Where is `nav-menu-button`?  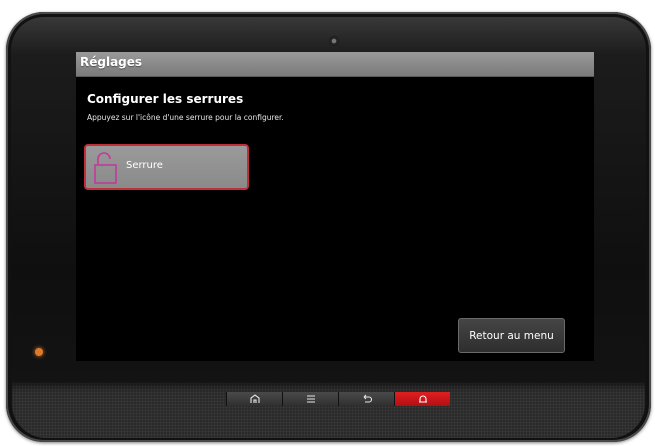
nav-menu-button is located at coordinates (310, 399).